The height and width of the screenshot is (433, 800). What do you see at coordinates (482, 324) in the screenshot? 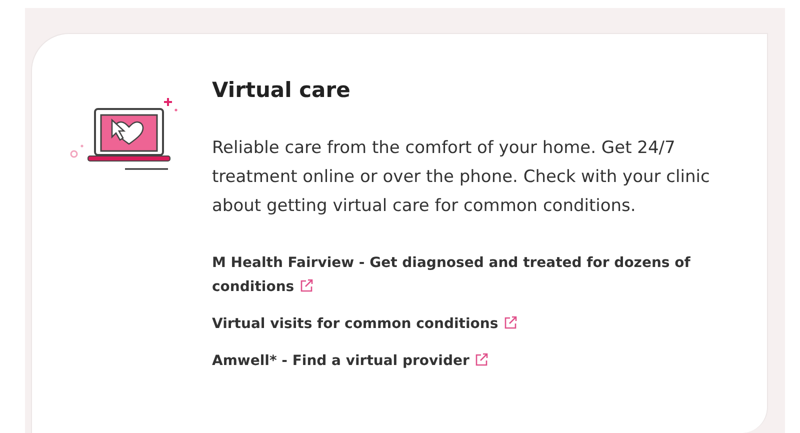
I see `resource-link: Virtual visits for common conditions` at bounding box center [482, 324].